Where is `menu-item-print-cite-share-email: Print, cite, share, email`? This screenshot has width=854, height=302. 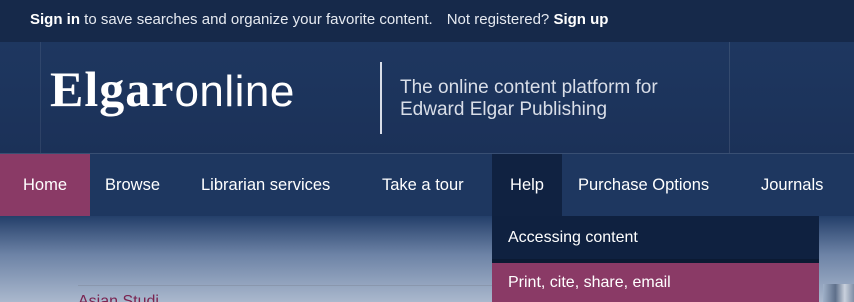 menu-item-print-cite-share-email: Print, cite, share, email is located at coordinates (655, 282).